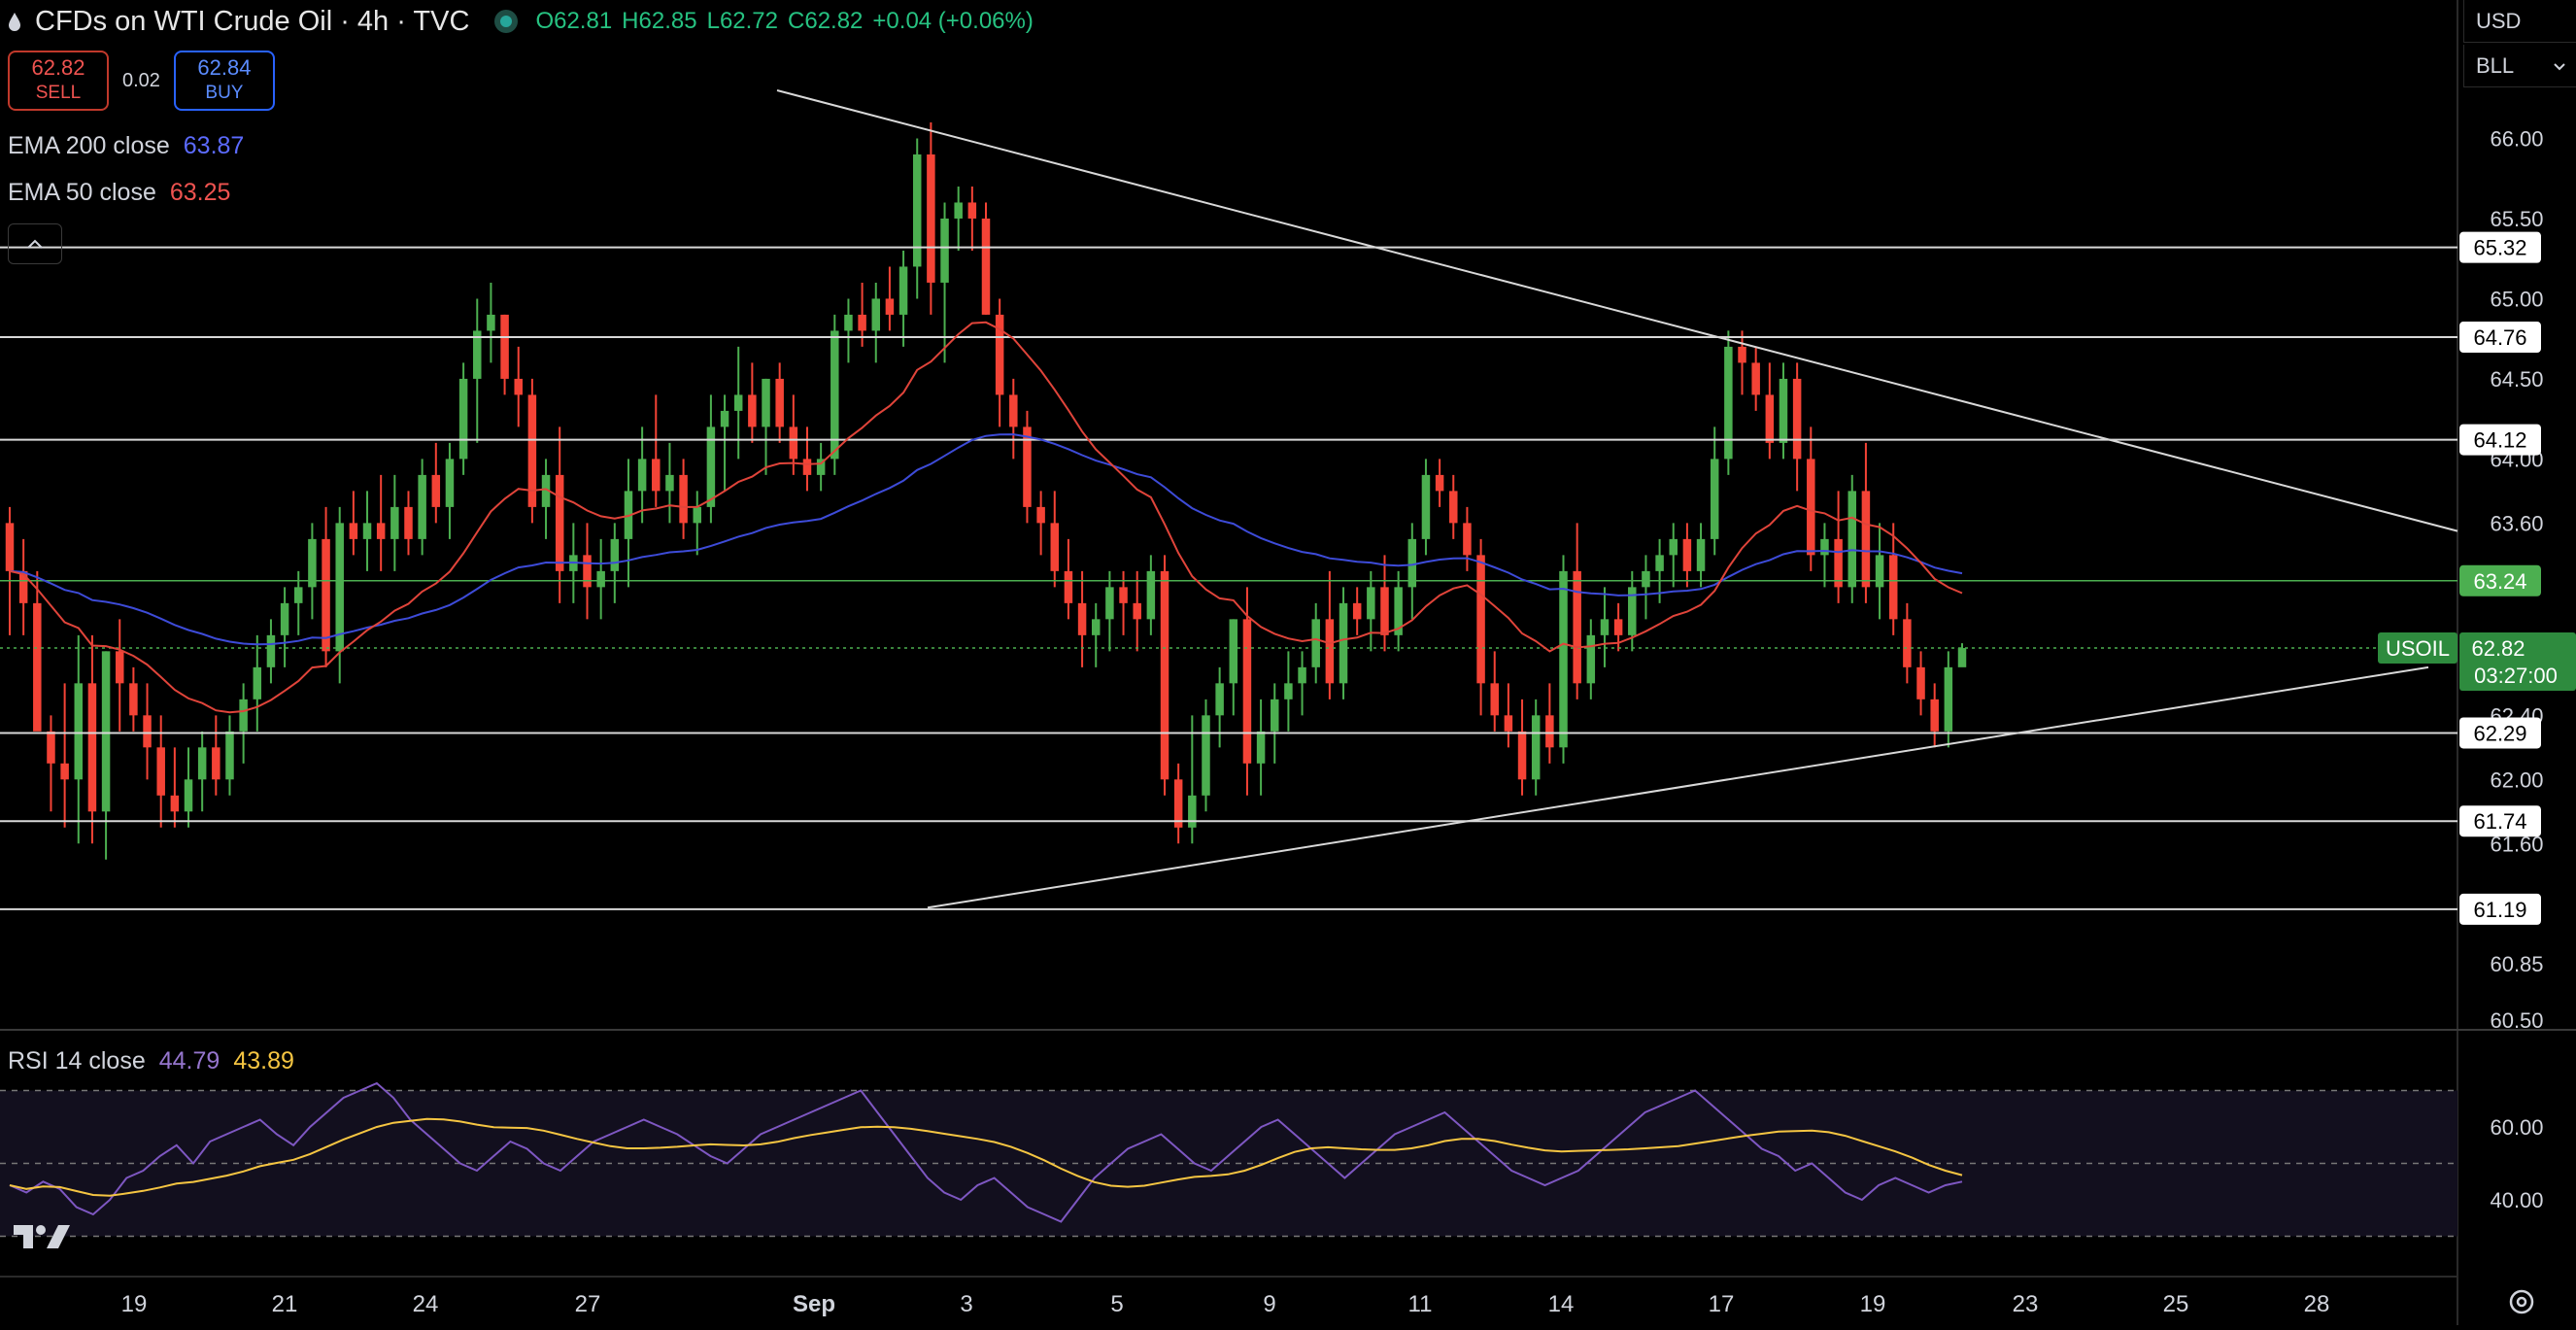 The width and height of the screenshot is (2576, 1330). I want to click on level-price-label: 65.32, so click(2499, 248).